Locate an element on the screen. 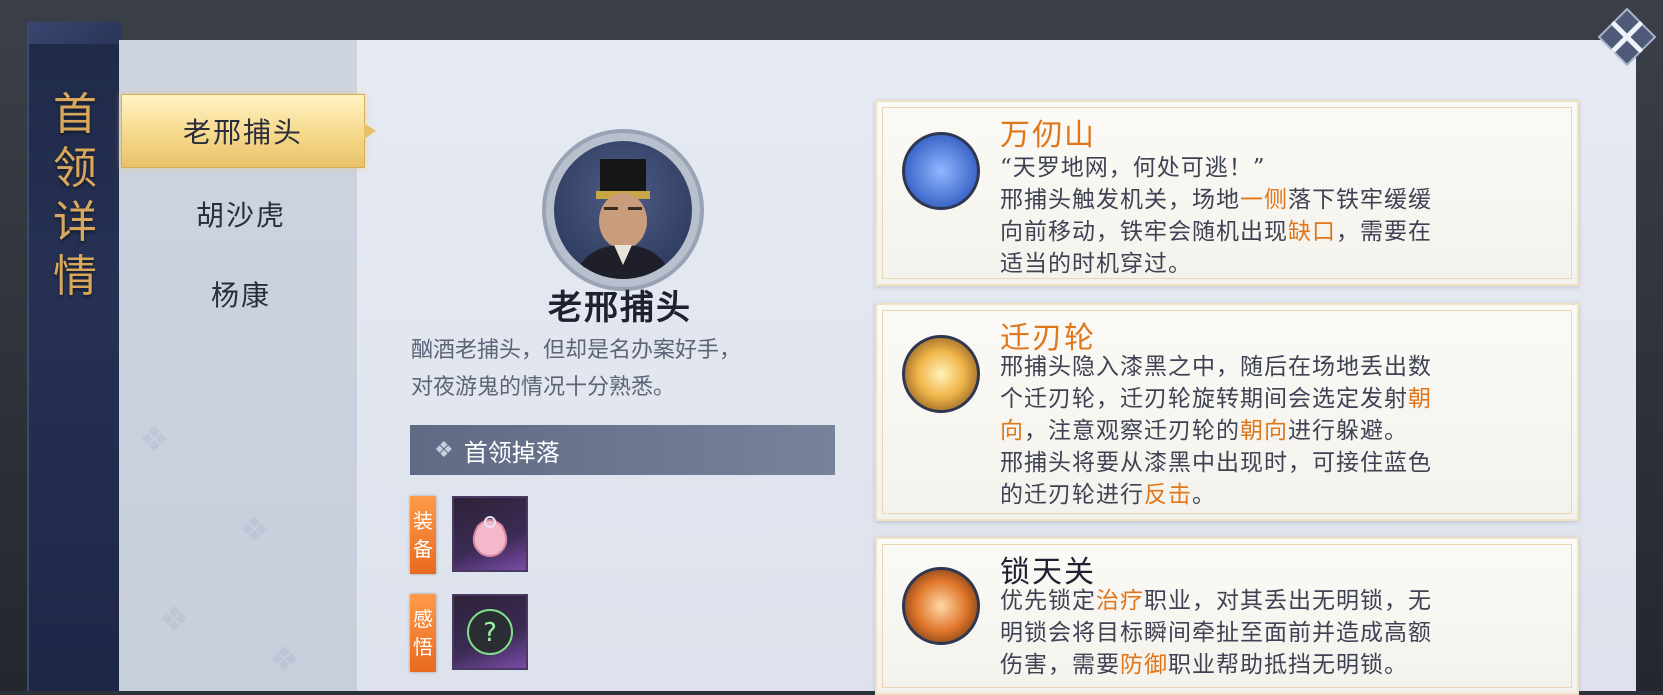 This screenshot has width=1663, height=695. skill-description-line: 邢捕头隐入漆黑之中，随后在场地丢出数 is located at coordinates (1280, 367).